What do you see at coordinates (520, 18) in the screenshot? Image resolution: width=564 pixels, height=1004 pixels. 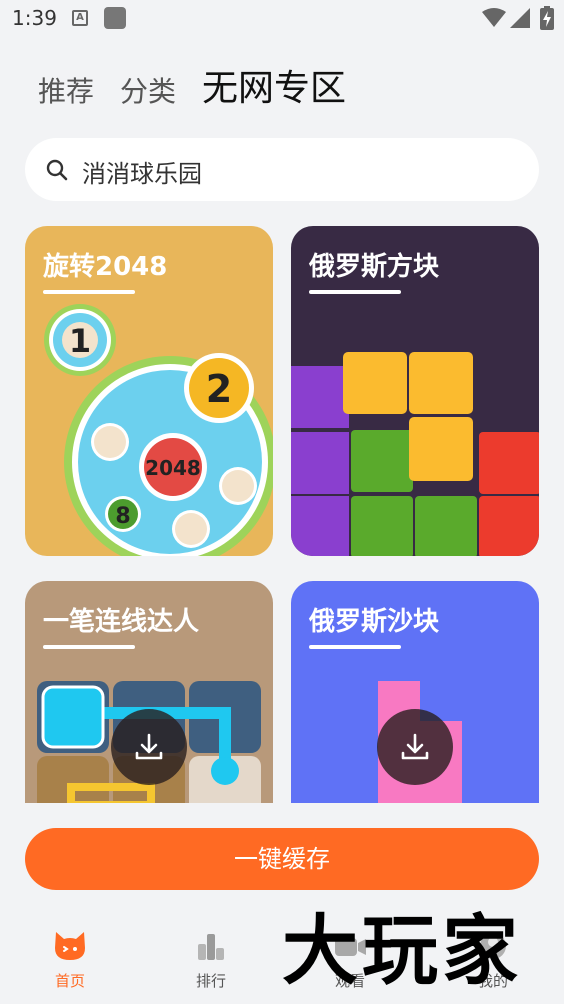 I see `signal-icon` at bounding box center [520, 18].